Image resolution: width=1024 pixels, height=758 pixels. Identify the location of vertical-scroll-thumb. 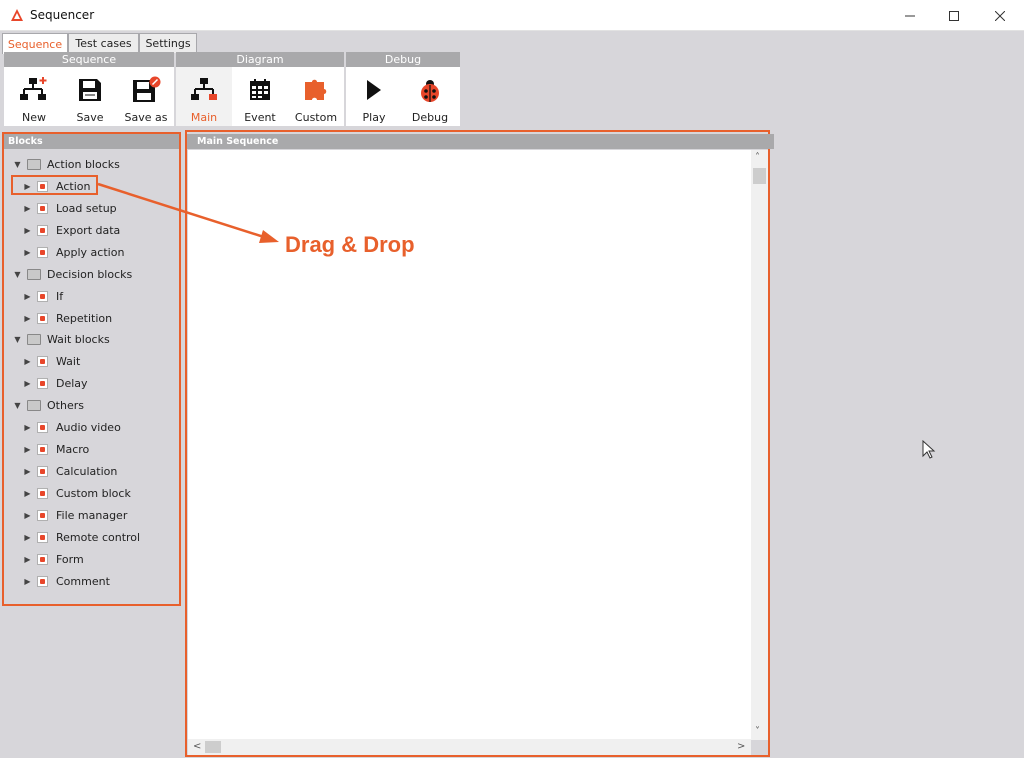
(759, 176).